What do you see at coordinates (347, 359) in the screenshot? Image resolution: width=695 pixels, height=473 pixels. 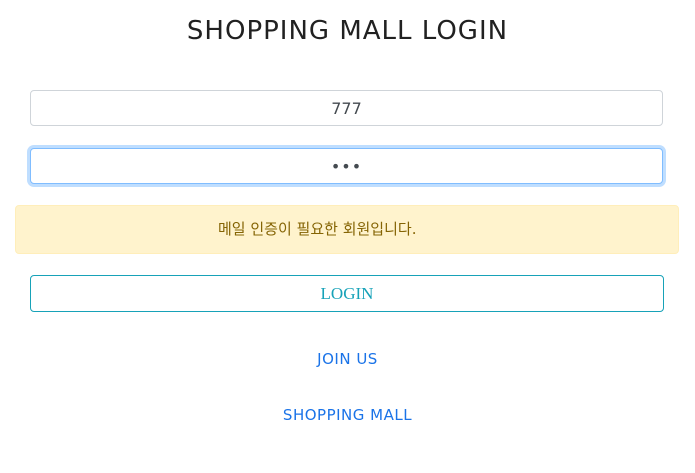 I see `join-us-link: JOIN US` at bounding box center [347, 359].